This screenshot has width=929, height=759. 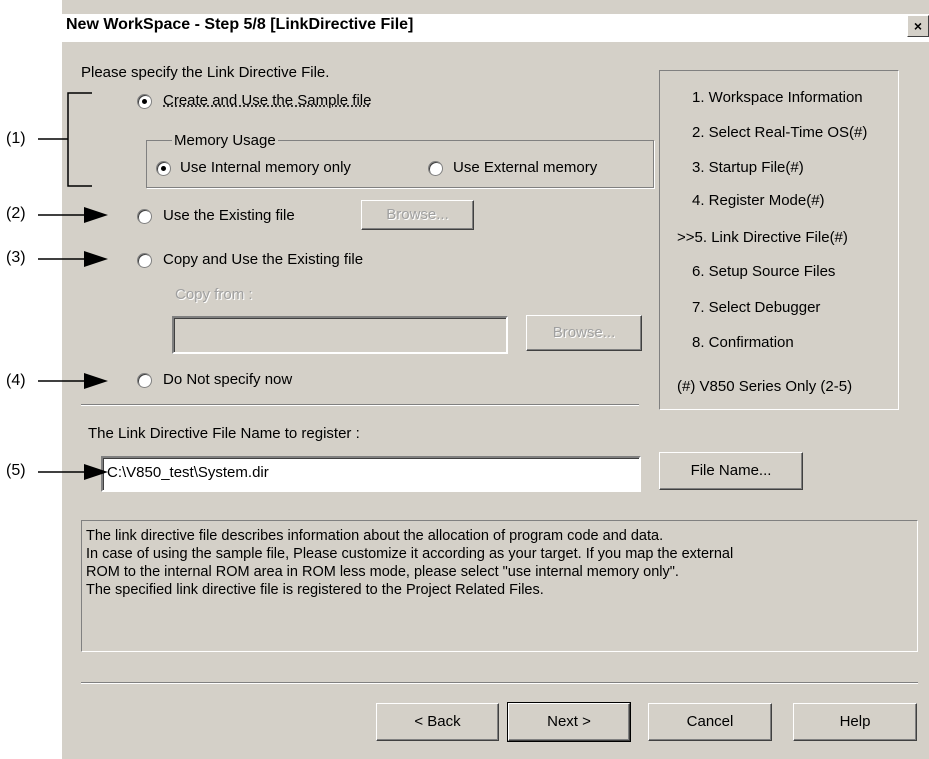 What do you see at coordinates (710, 722) in the screenshot?
I see `cancel-button: Cancel` at bounding box center [710, 722].